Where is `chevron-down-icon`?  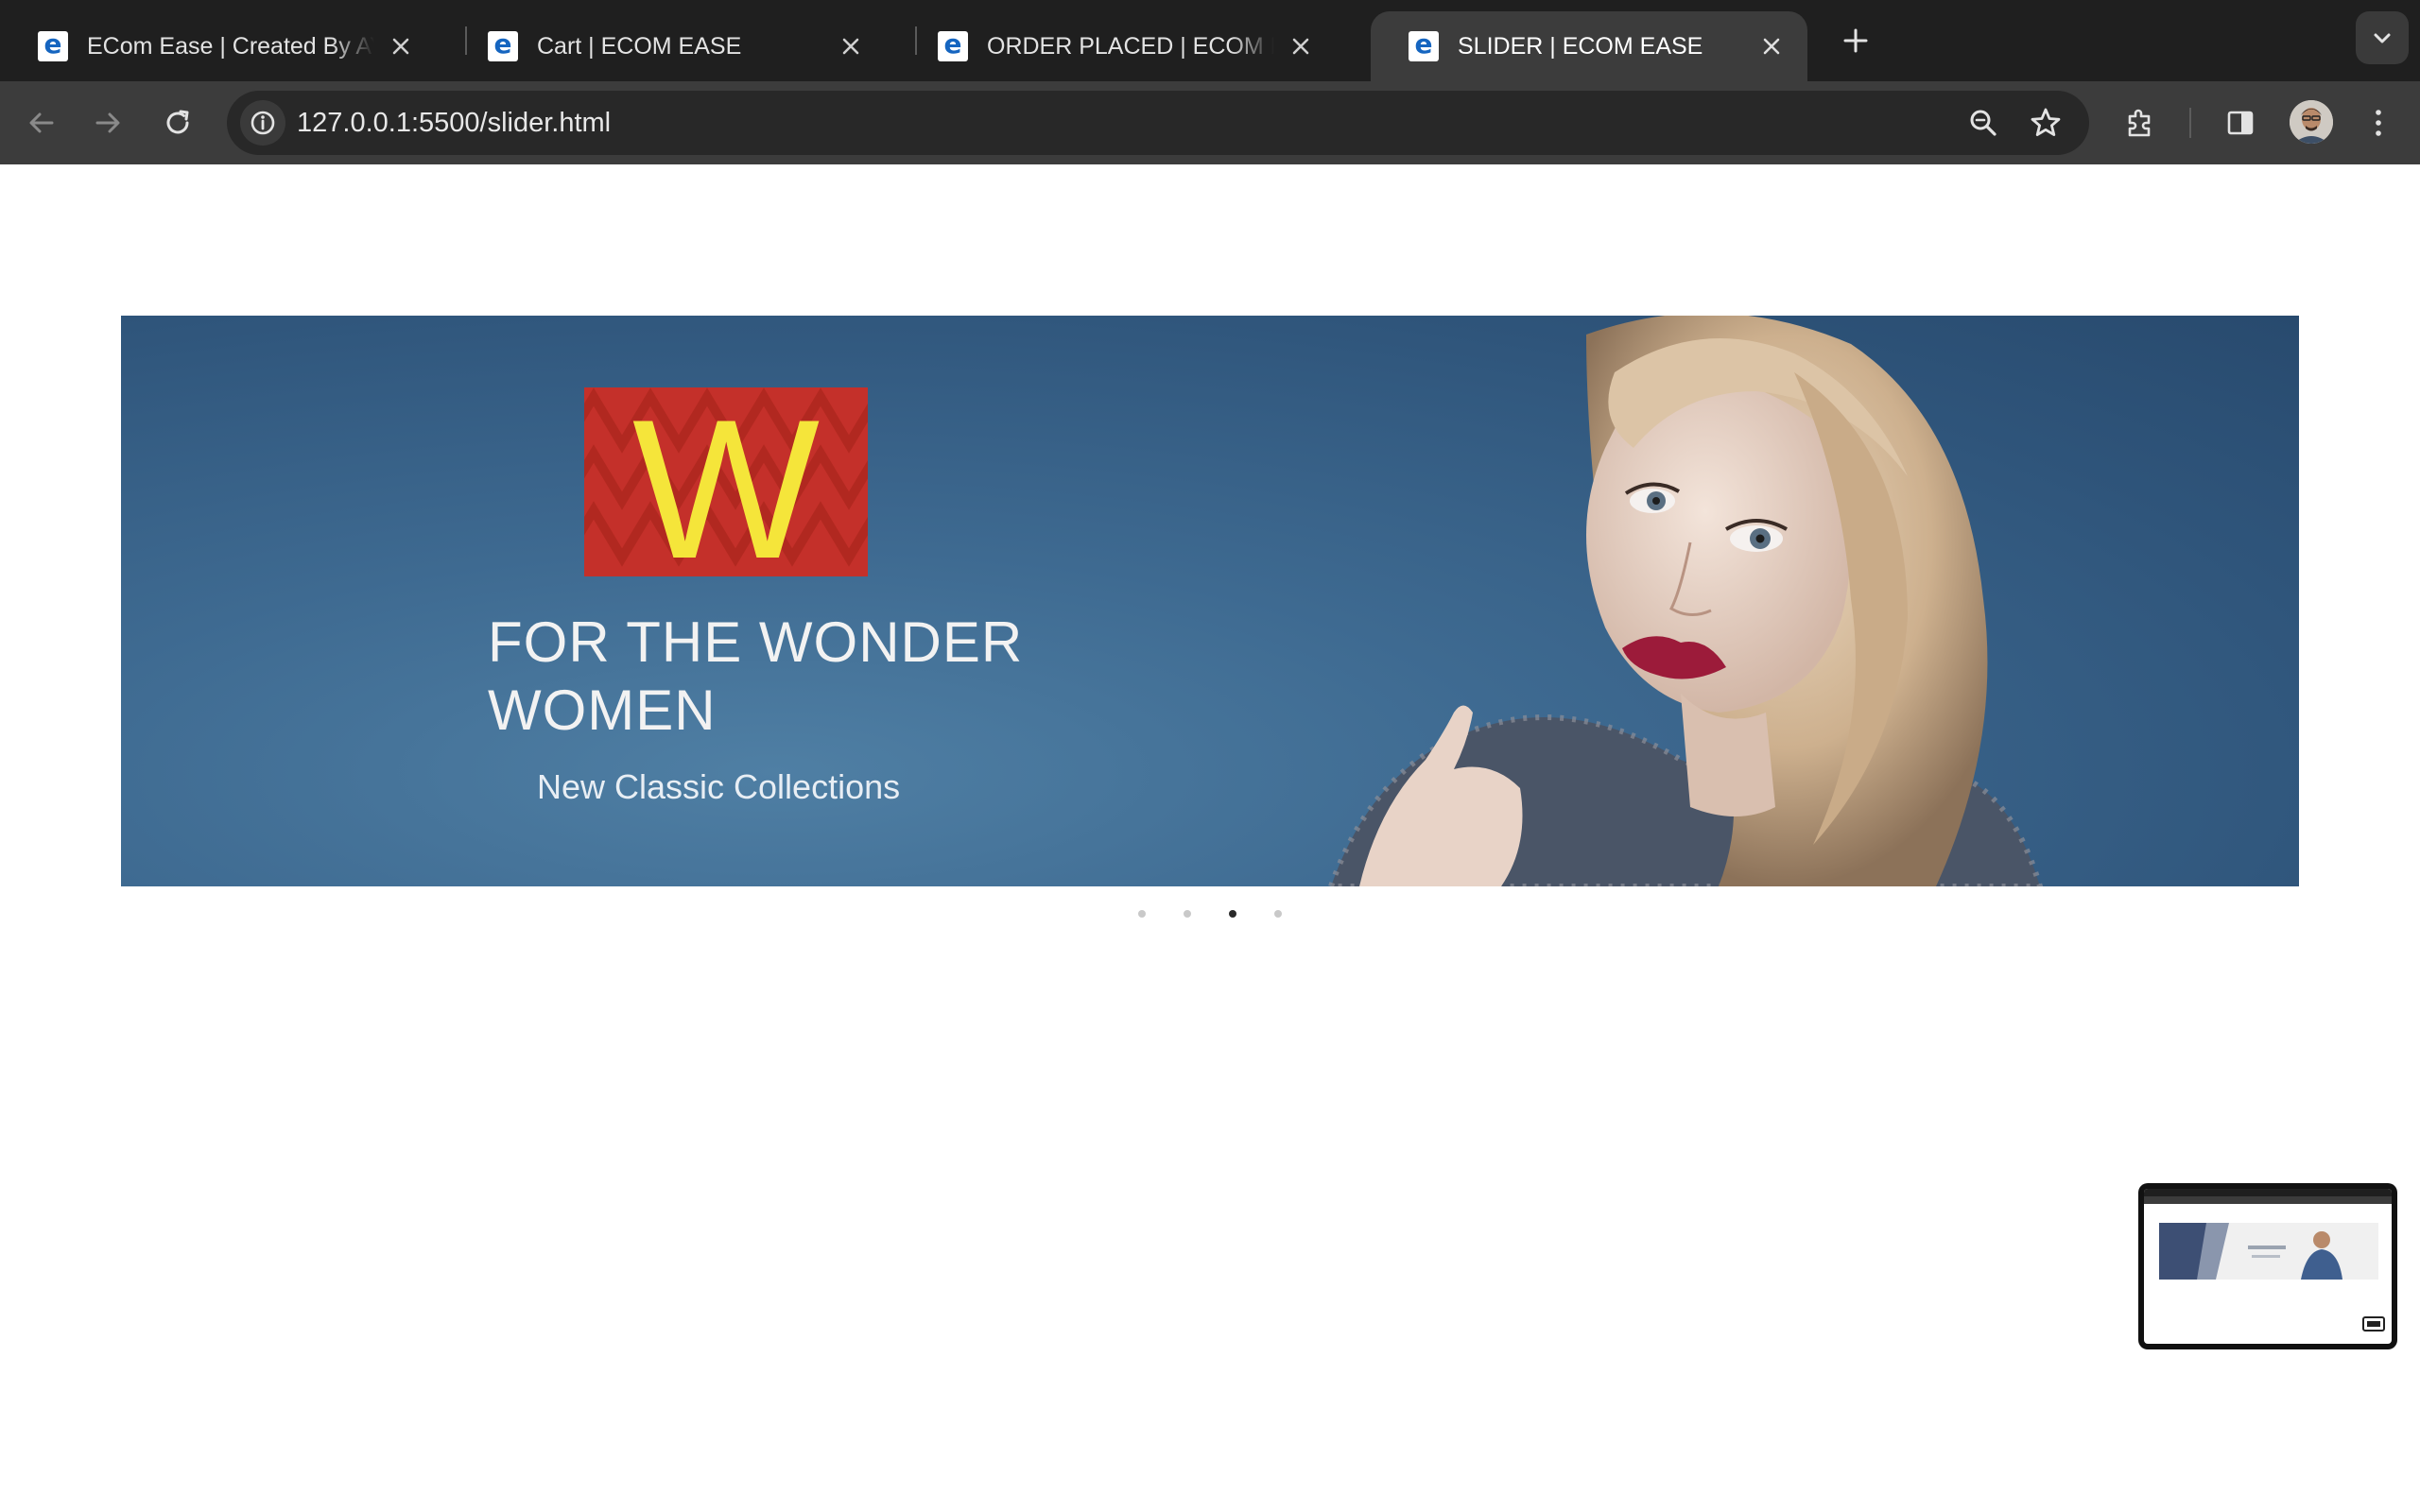 chevron-down-icon is located at coordinates (2382, 38).